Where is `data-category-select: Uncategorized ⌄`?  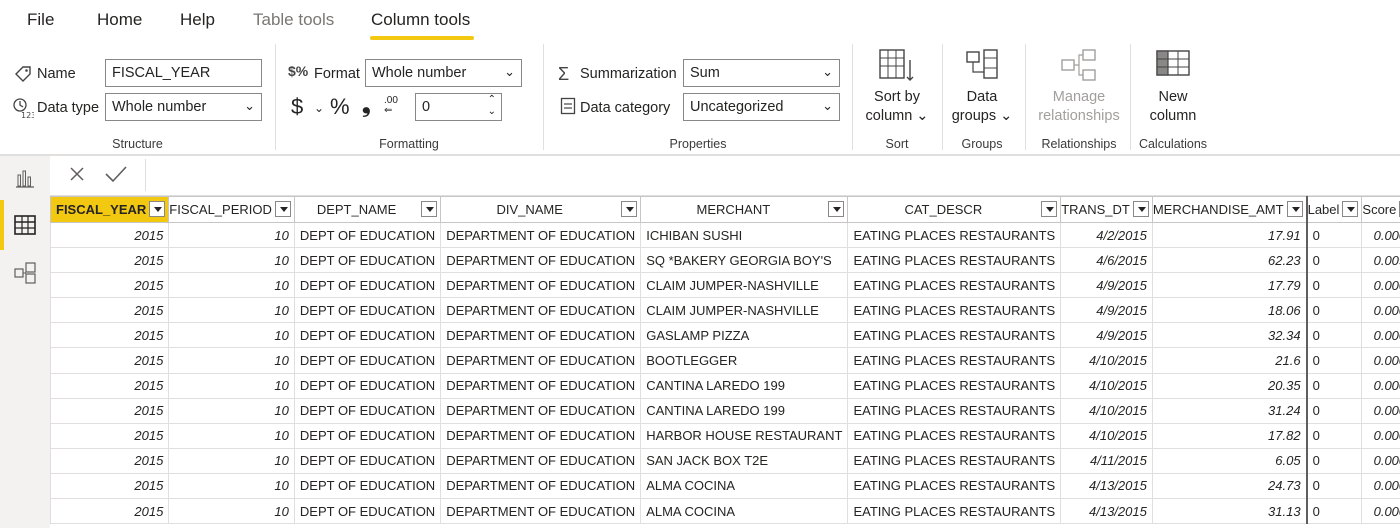
data-category-select: Uncategorized ⌄ is located at coordinates (761, 107).